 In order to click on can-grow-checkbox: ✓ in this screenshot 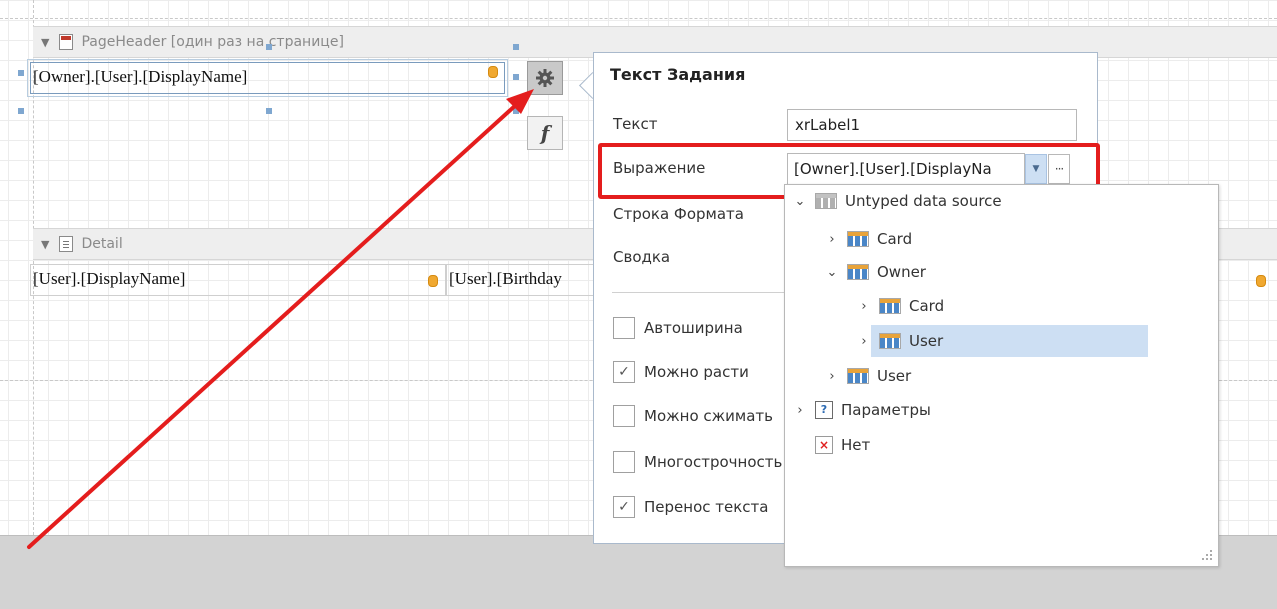, I will do `click(624, 372)`.